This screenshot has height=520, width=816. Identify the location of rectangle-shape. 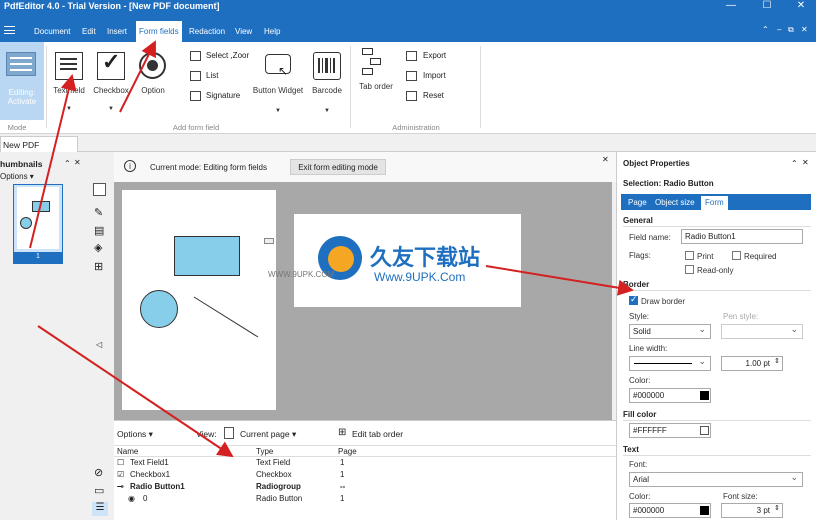
(207, 256).